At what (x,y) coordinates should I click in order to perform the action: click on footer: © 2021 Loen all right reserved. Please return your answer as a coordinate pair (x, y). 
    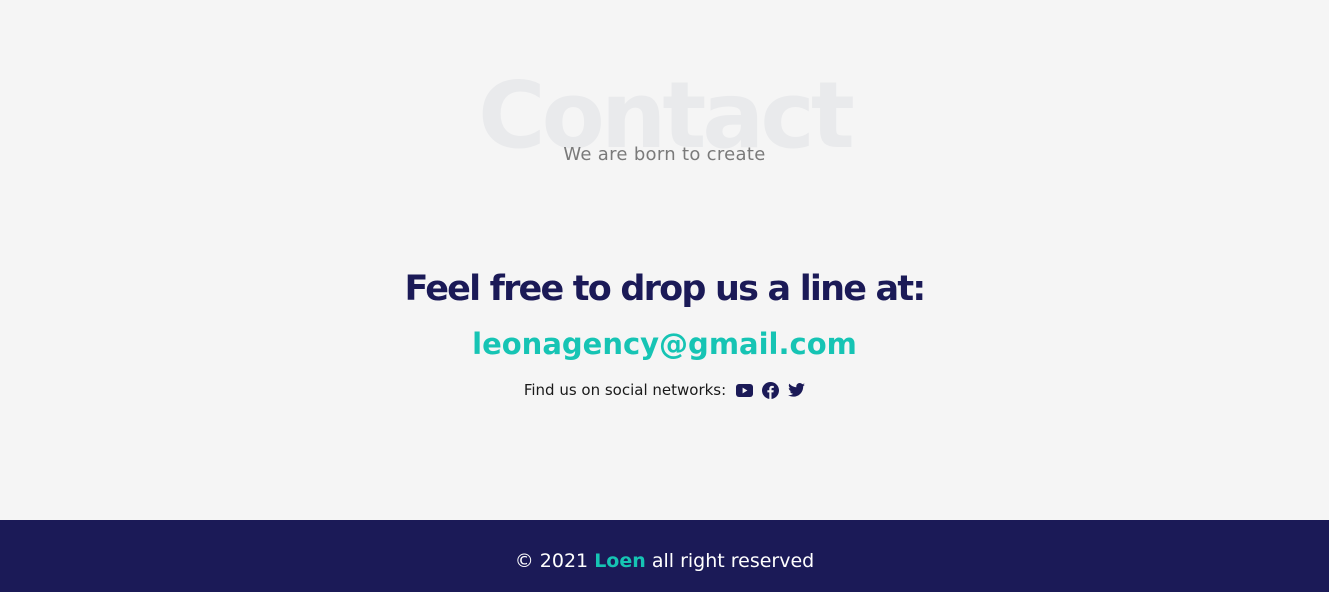
    Looking at the image, I should click on (664, 556).